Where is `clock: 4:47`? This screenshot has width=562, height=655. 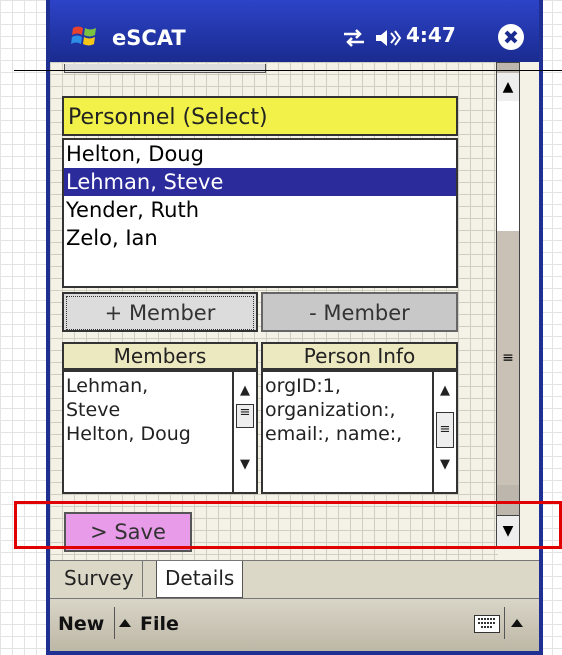
clock: 4:47 is located at coordinates (431, 35).